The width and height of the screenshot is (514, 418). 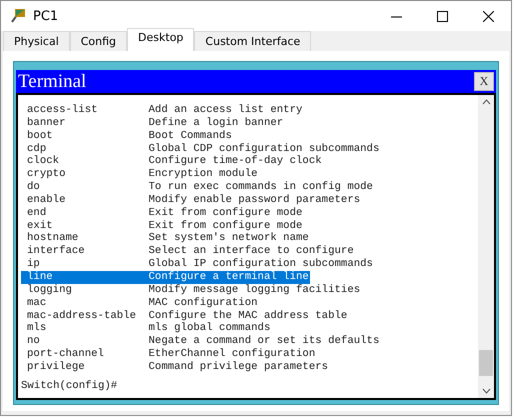 I want to click on tab: Custom Interface, so click(x=253, y=41).